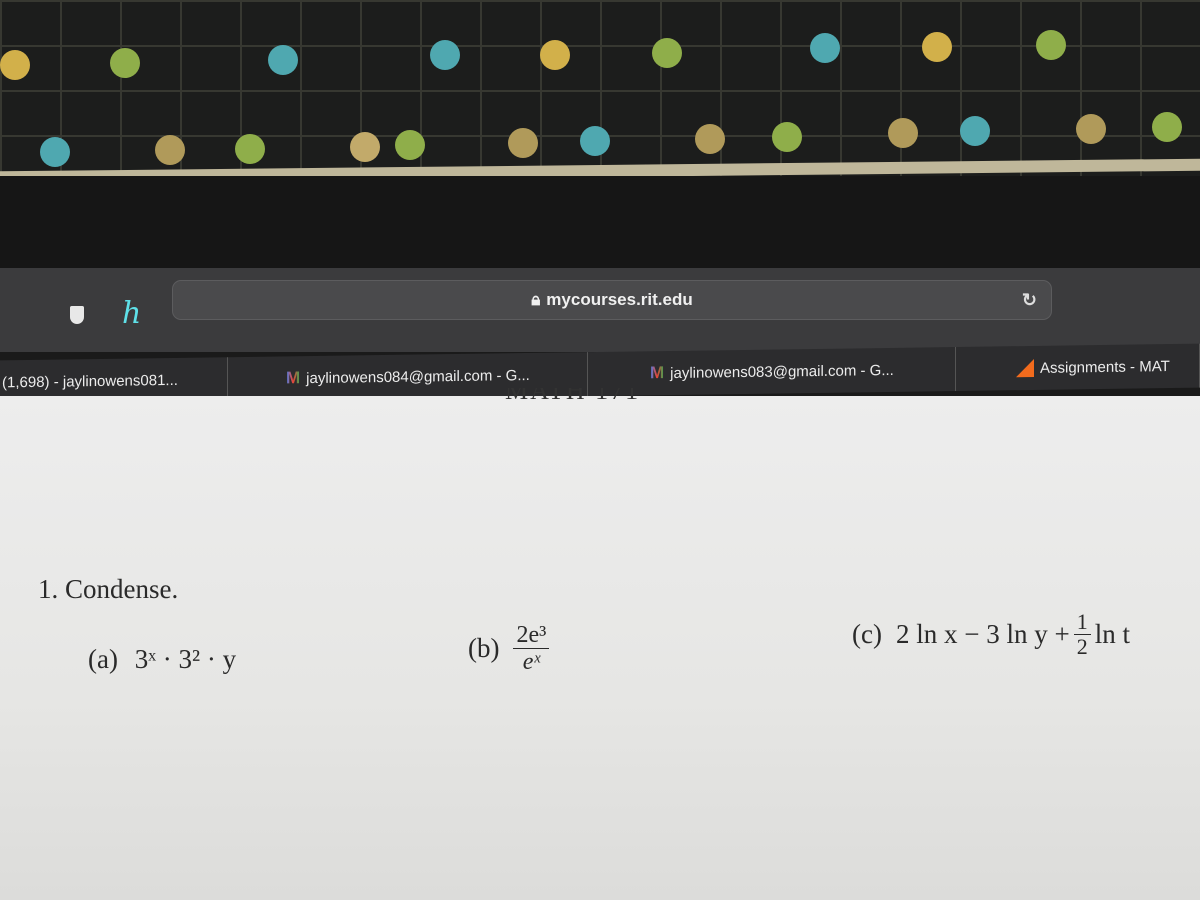 This screenshot has height=900, width=1200. I want to click on part-c-denominator: 2, so click(1082, 647).